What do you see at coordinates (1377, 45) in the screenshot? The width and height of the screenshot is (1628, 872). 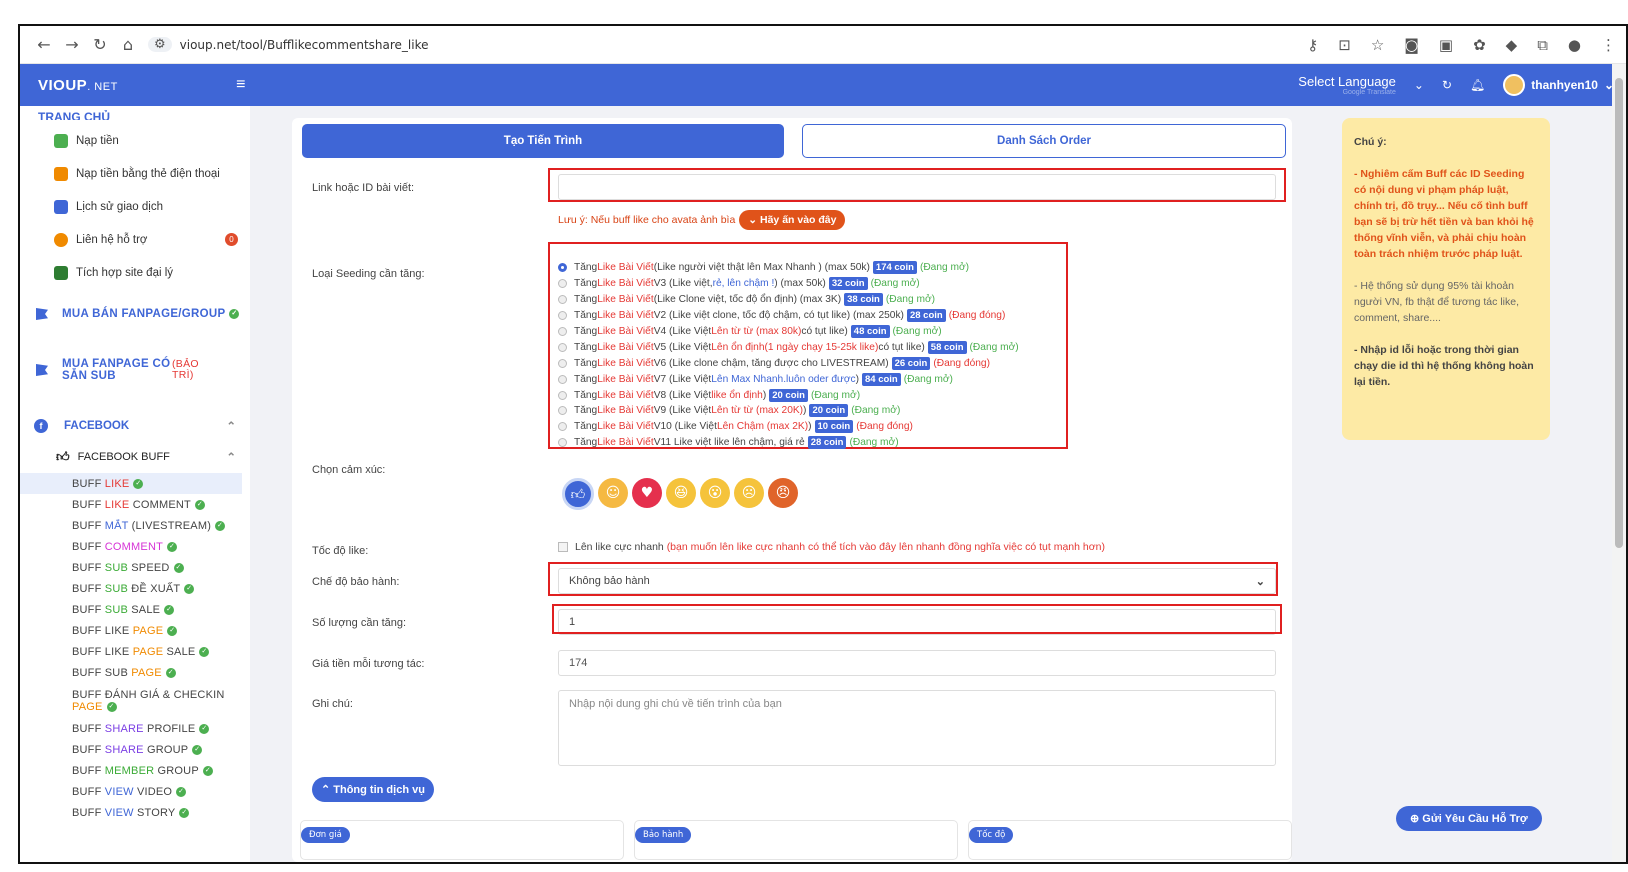 I see `bookmark-star-icon: ☆` at bounding box center [1377, 45].